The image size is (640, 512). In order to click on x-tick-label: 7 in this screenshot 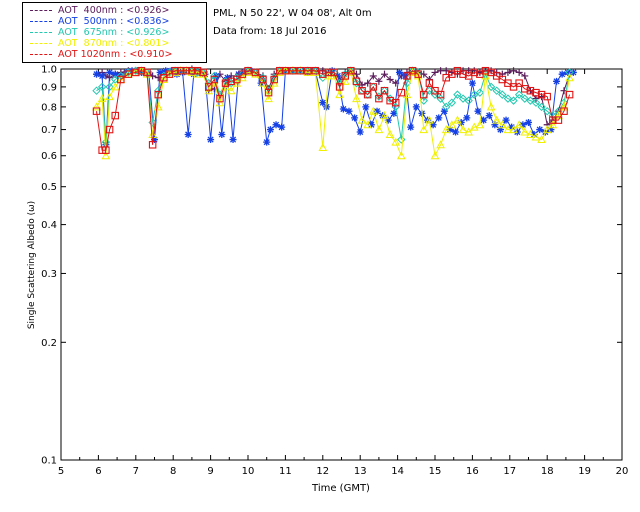, I will do `click(136, 471)`.